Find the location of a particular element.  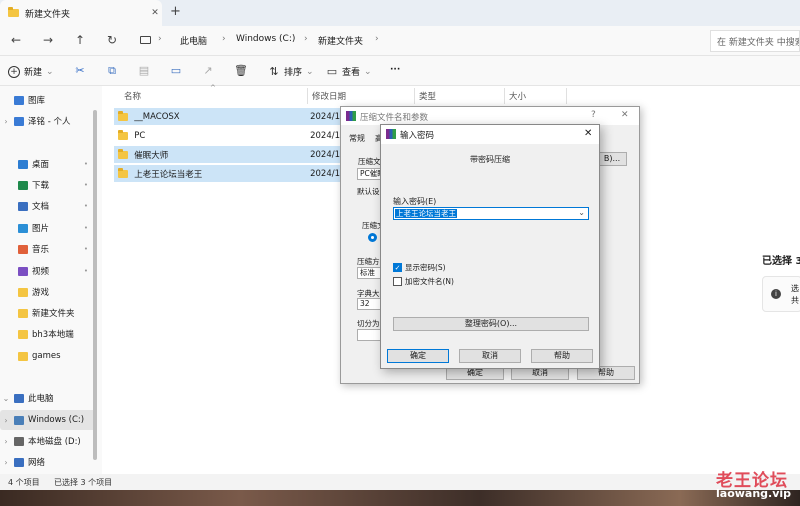

rename-icon: ▭ is located at coordinates (176, 71).